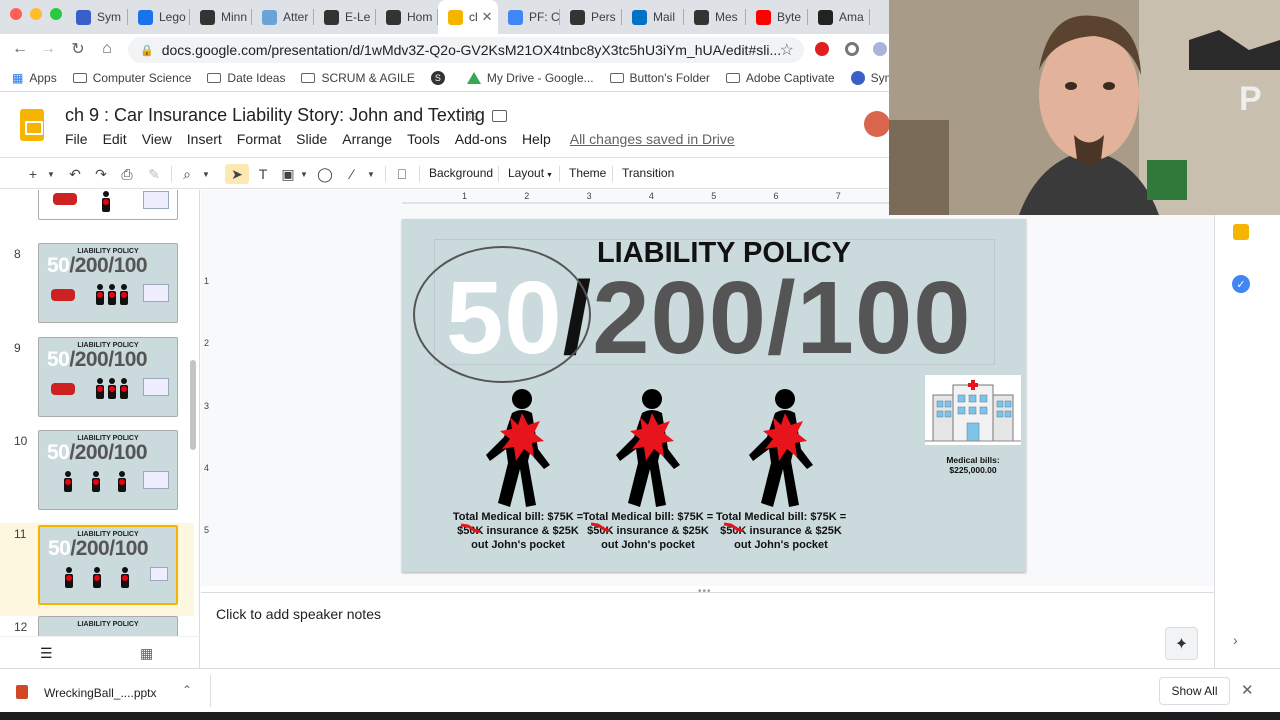 This screenshot has height=720, width=1280. What do you see at coordinates (97, 626) in the screenshot?
I see `slide-thumbnail-12: 12 LIABILITY POLICY` at bounding box center [97, 626].